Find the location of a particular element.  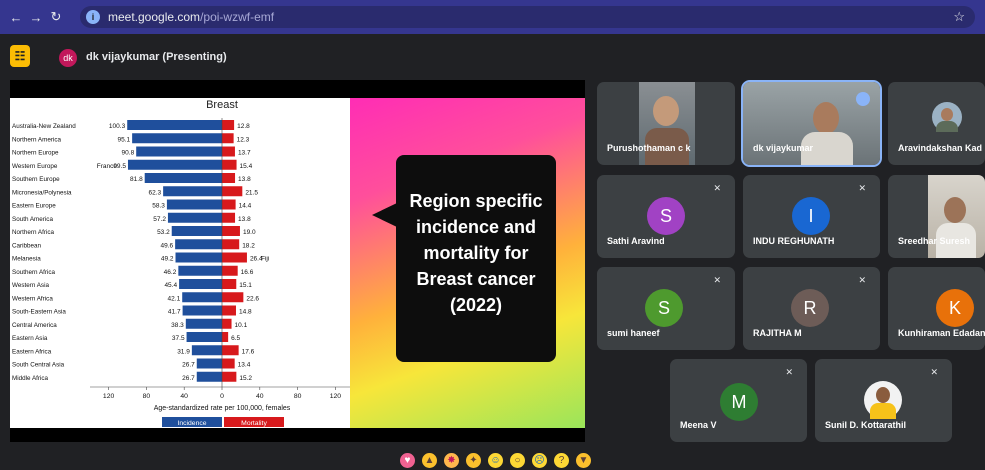

mortality-value-label: 14.4 is located at coordinates (245, 206).